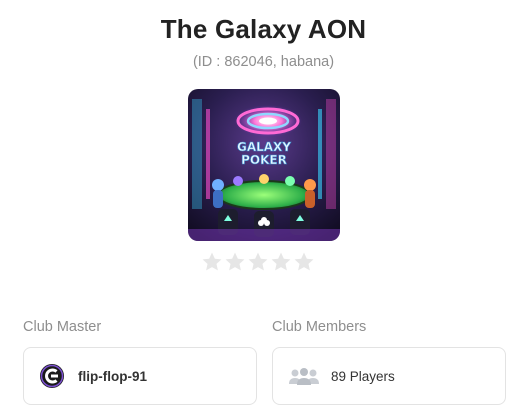 This screenshot has width=527, height=419. I want to click on club-master-label: Club Master, so click(62, 327).